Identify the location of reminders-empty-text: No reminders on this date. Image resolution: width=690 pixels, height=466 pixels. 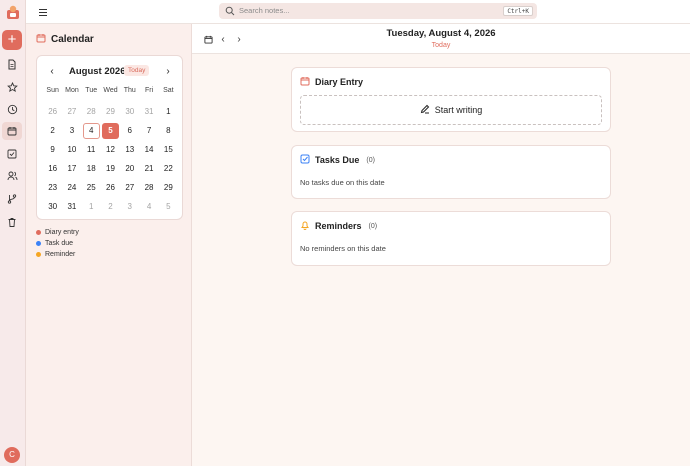
(343, 248).